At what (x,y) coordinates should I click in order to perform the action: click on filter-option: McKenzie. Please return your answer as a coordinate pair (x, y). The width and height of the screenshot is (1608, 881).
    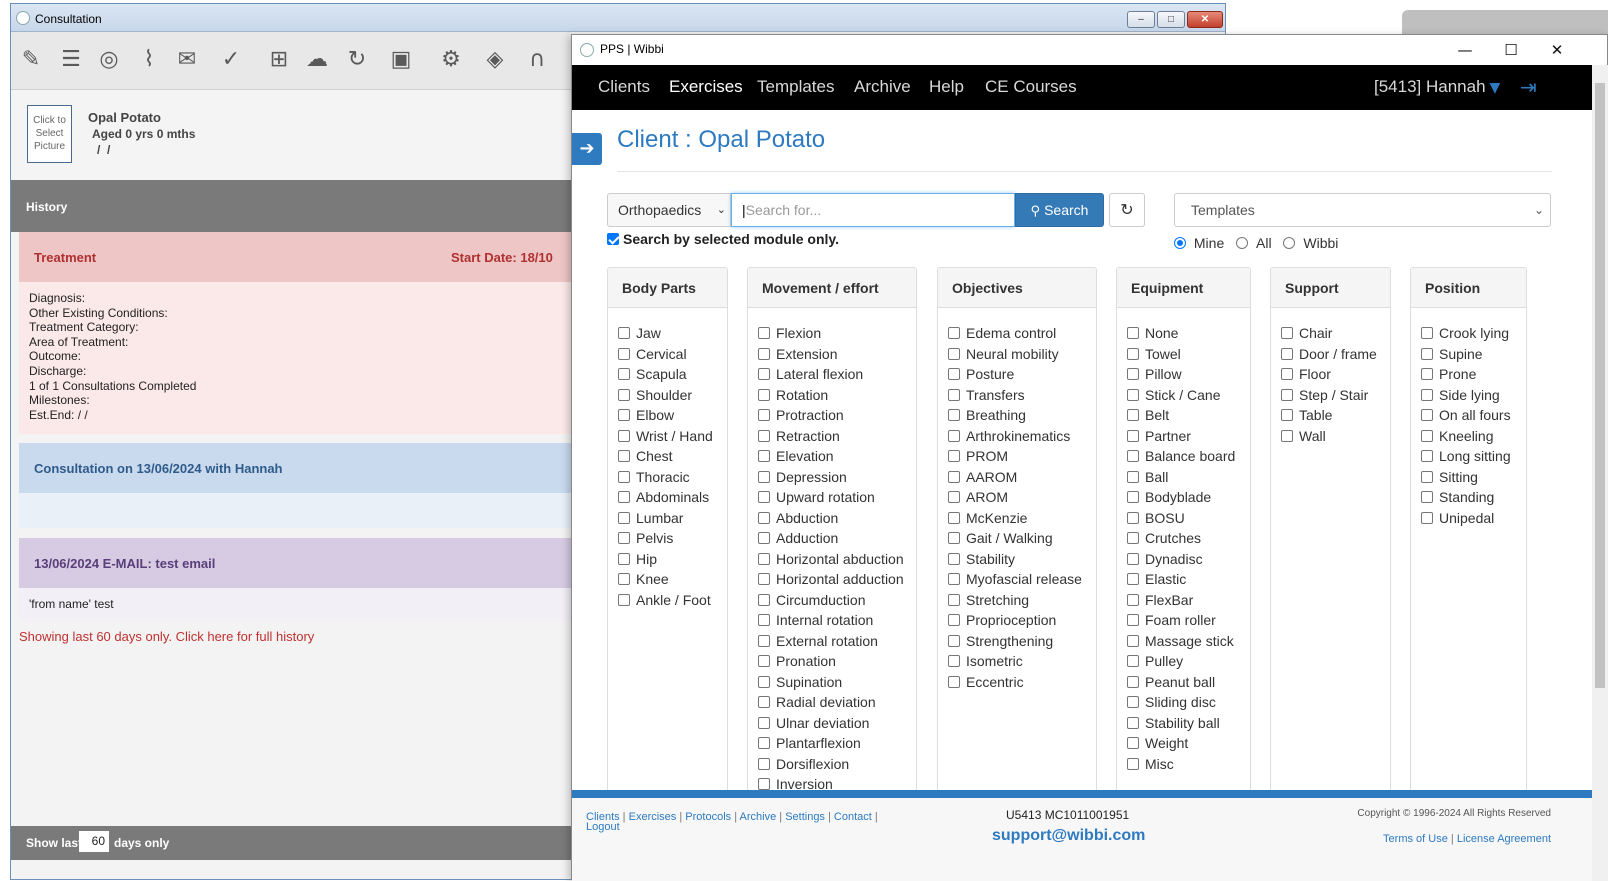
    Looking at the image, I should click on (1022, 520).